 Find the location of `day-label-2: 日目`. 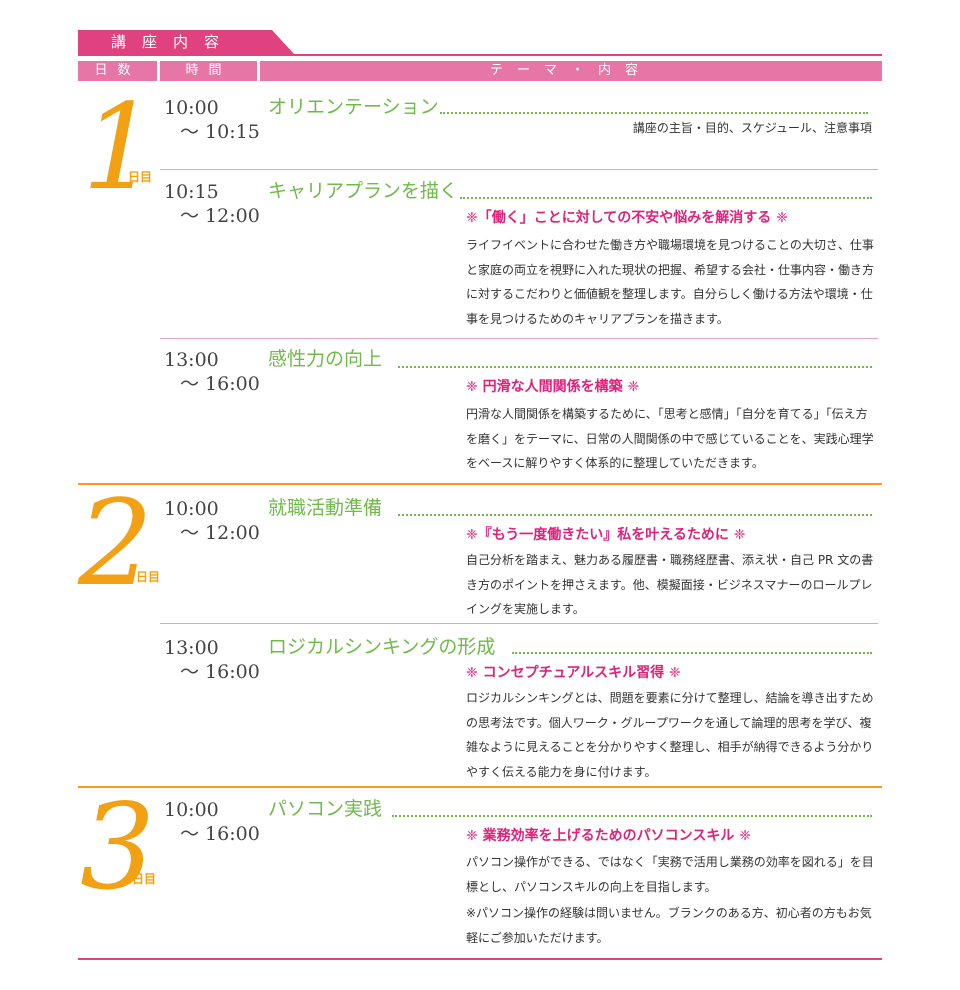

day-label-2: 日目 is located at coordinates (148, 577).